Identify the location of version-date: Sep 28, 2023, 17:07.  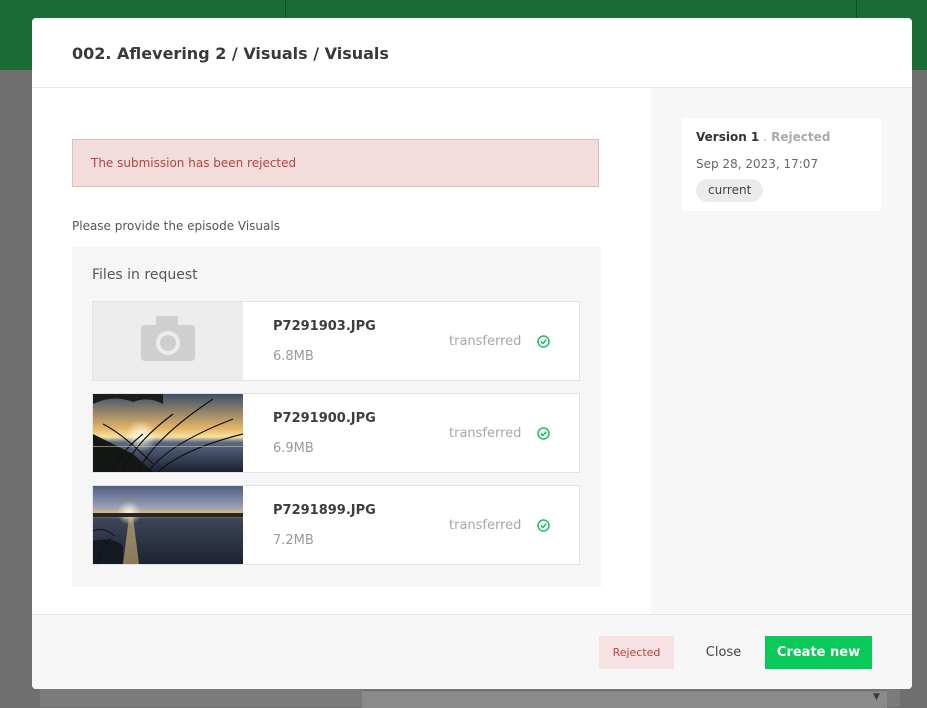
(757, 164).